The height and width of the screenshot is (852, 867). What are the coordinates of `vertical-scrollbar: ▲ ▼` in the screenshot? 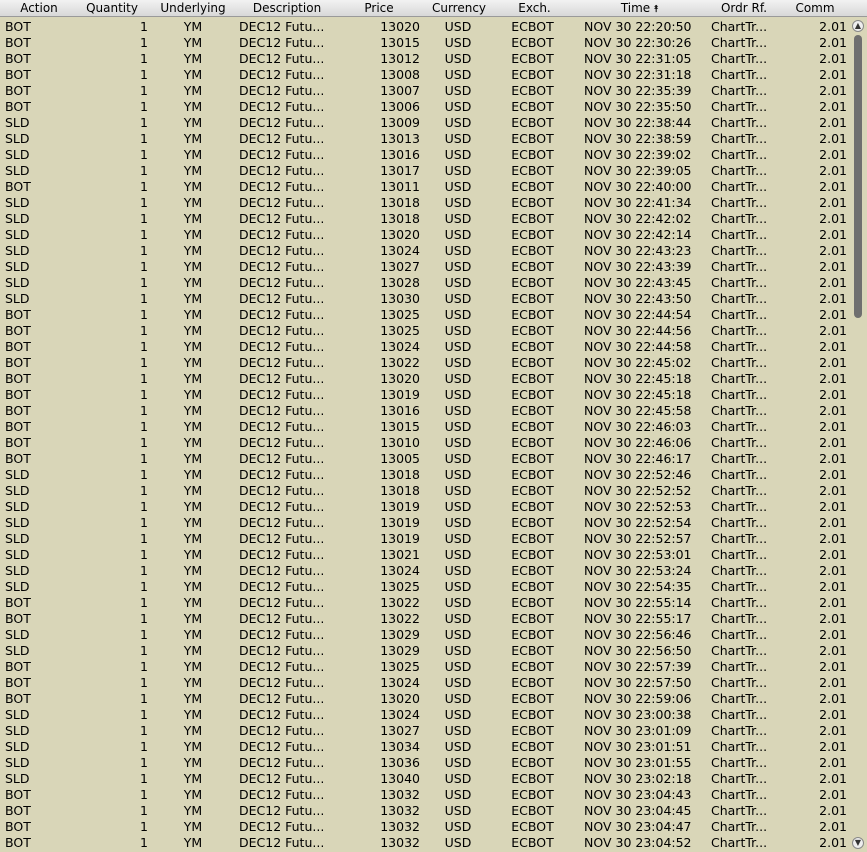 It's located at (858, 434).